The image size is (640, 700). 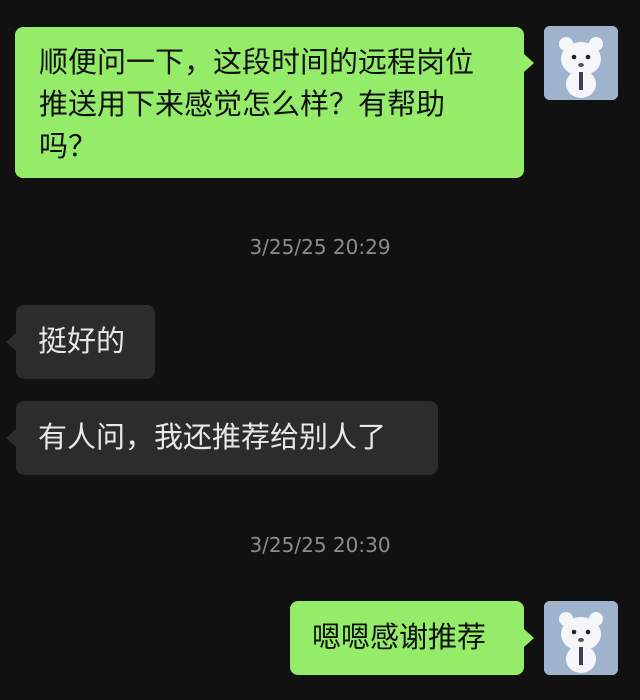 What do you see at coordinates (82, 341) in the screenshot?
I see `message-text: 挺好的` at bounding box center [82, 341].